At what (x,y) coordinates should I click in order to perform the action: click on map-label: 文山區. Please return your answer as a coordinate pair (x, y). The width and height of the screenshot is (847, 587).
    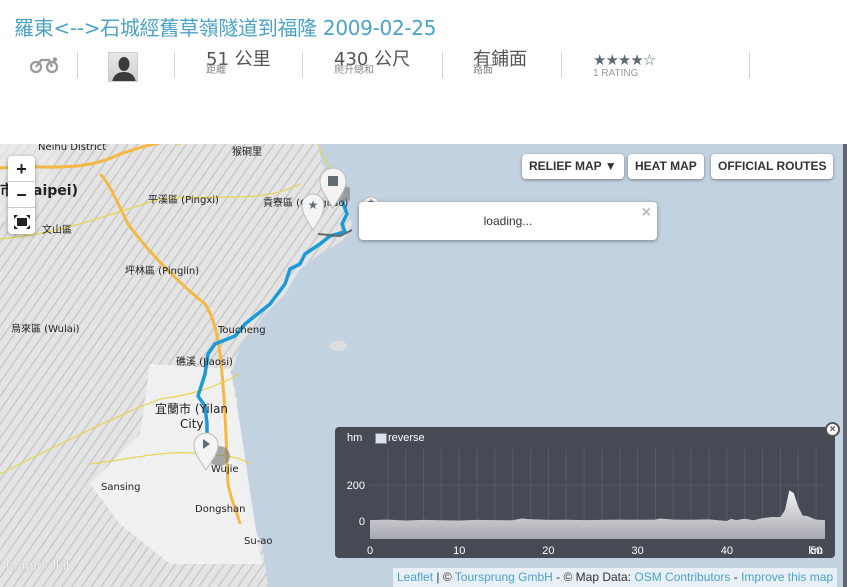
    Looking at the image, I should click on (57, 230).